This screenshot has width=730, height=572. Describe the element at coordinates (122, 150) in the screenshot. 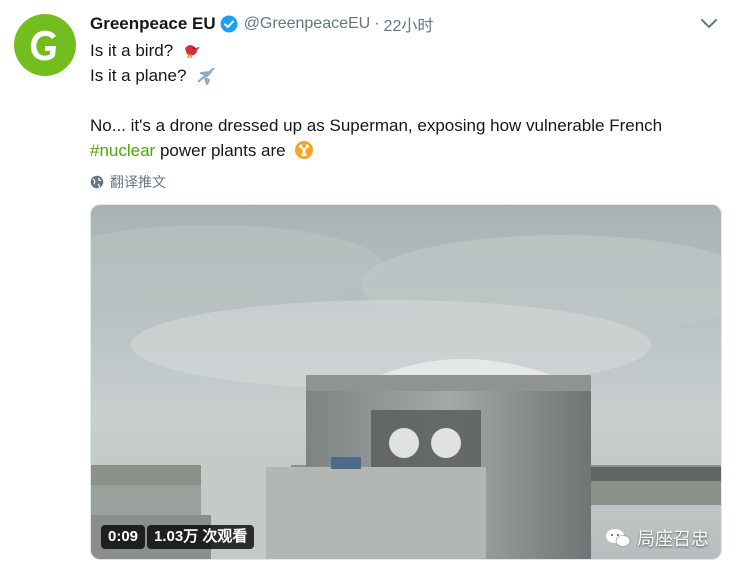

I see `hashtag-link: #nuclear` at that location.